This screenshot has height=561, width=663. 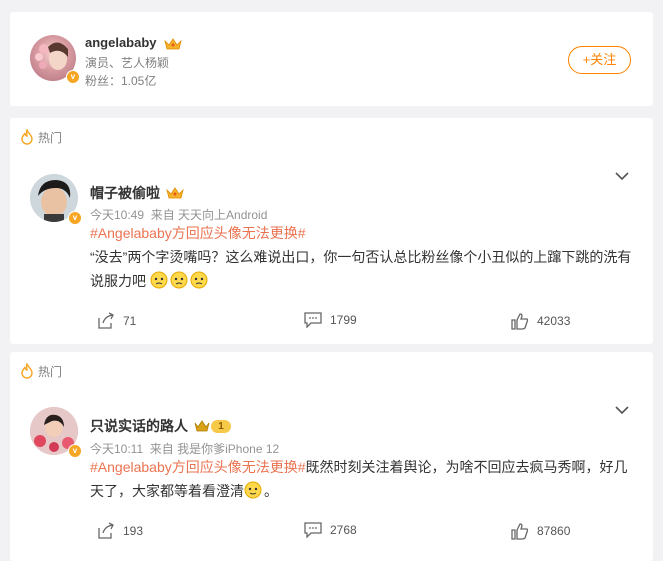 What do you see at coordinates (133, 43) in the screenshot?
I see `profile-name: angelababy` at bounding box center [133, 43].